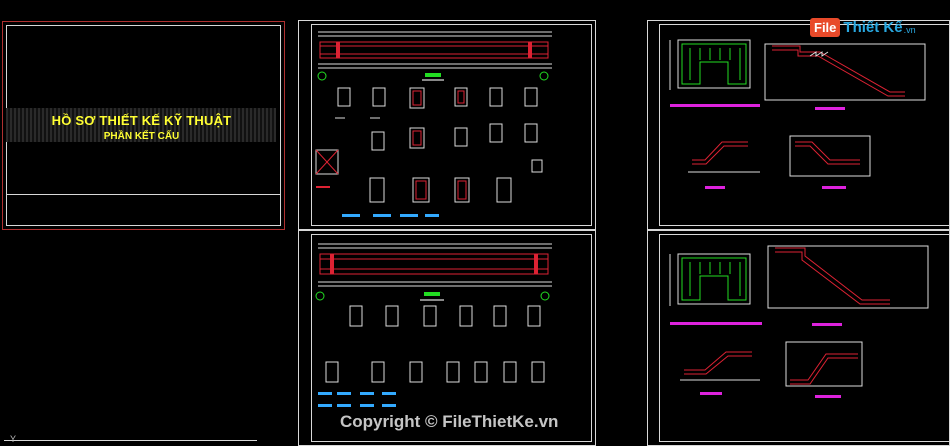 Image resolution: width=950 pixels, height=446 pixels. Describe the element at coordinates (909, 30) in the screenshot. I see `logo-domain-suffix: .vn` at that location.